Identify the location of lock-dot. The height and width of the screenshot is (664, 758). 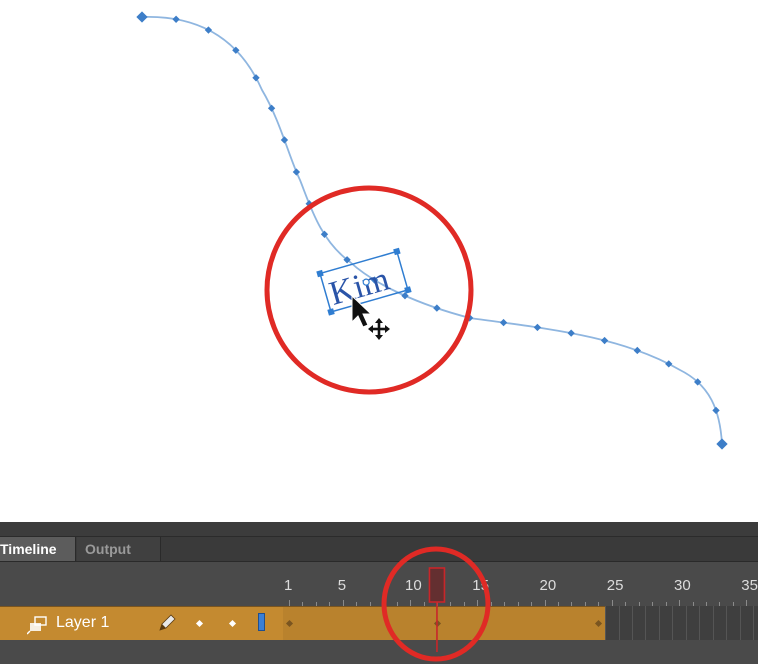
(232, 623).